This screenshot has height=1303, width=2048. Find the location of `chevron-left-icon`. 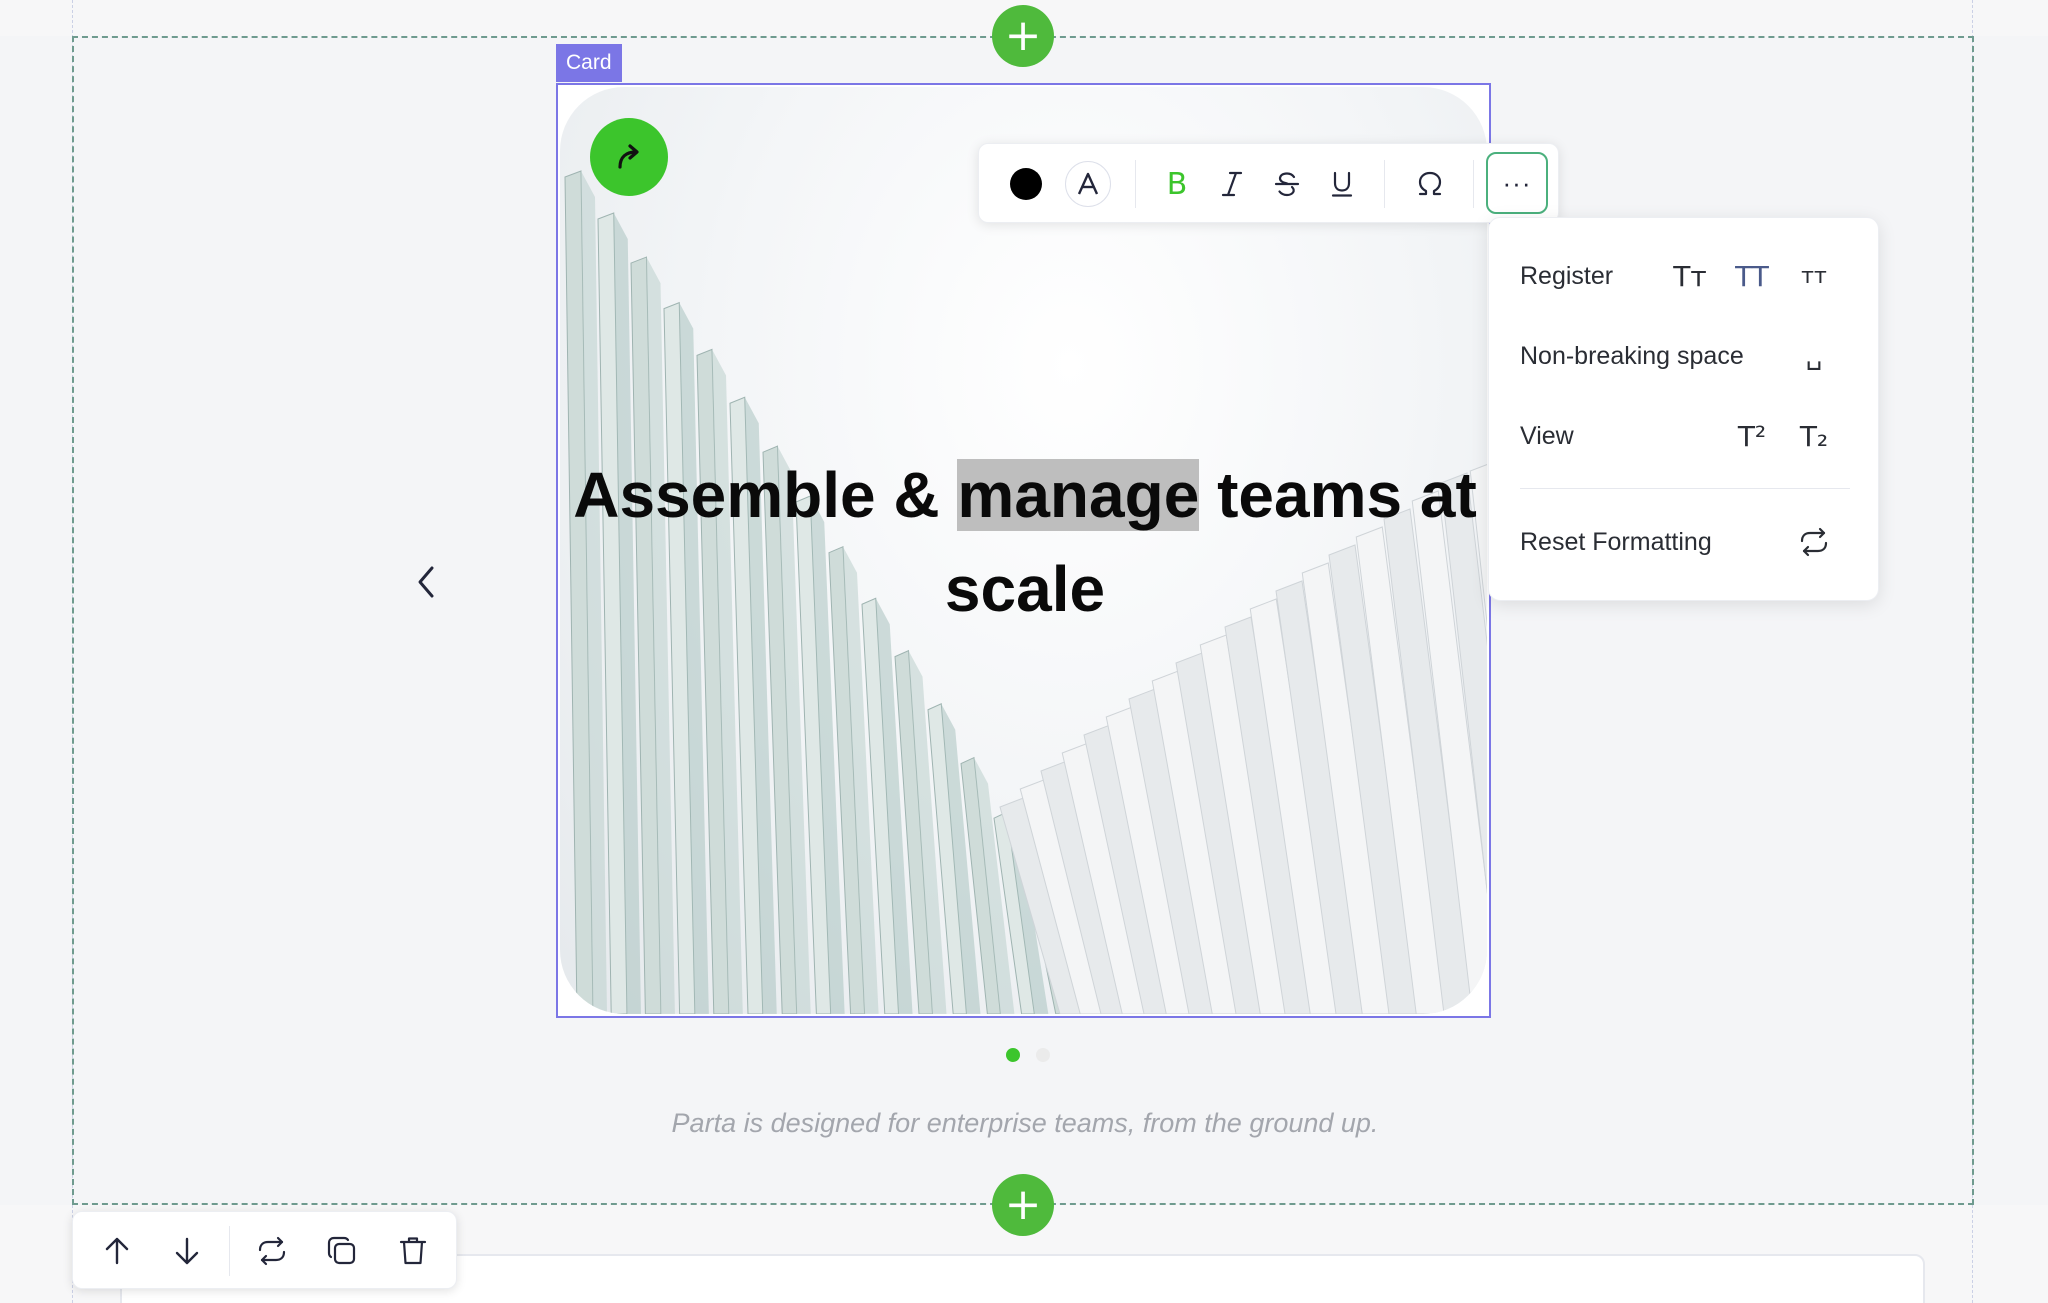

chevron-left-icon is located at coordinates (426, 582).